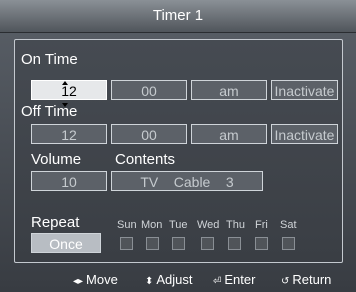 This screenshot has height=292, width=356. What do you see at coordinates (169, 279) in the screenshot?
I see `footer-adjust: ⬍ Adjust` at bounding box center [169, 279].